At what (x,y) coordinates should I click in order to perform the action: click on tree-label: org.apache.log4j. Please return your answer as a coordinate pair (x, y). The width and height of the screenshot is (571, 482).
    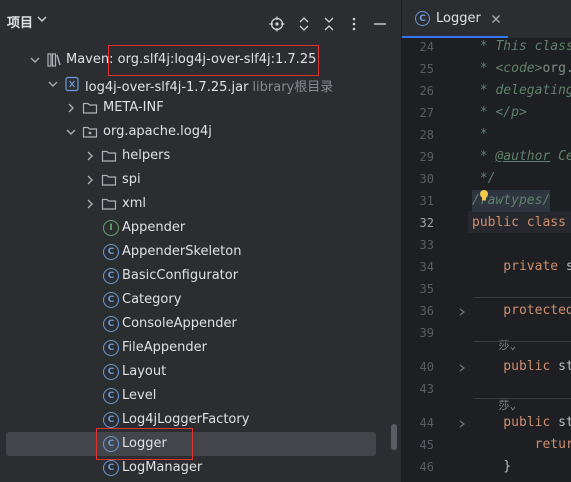
    Looking at the image, I should click on (157, 131).